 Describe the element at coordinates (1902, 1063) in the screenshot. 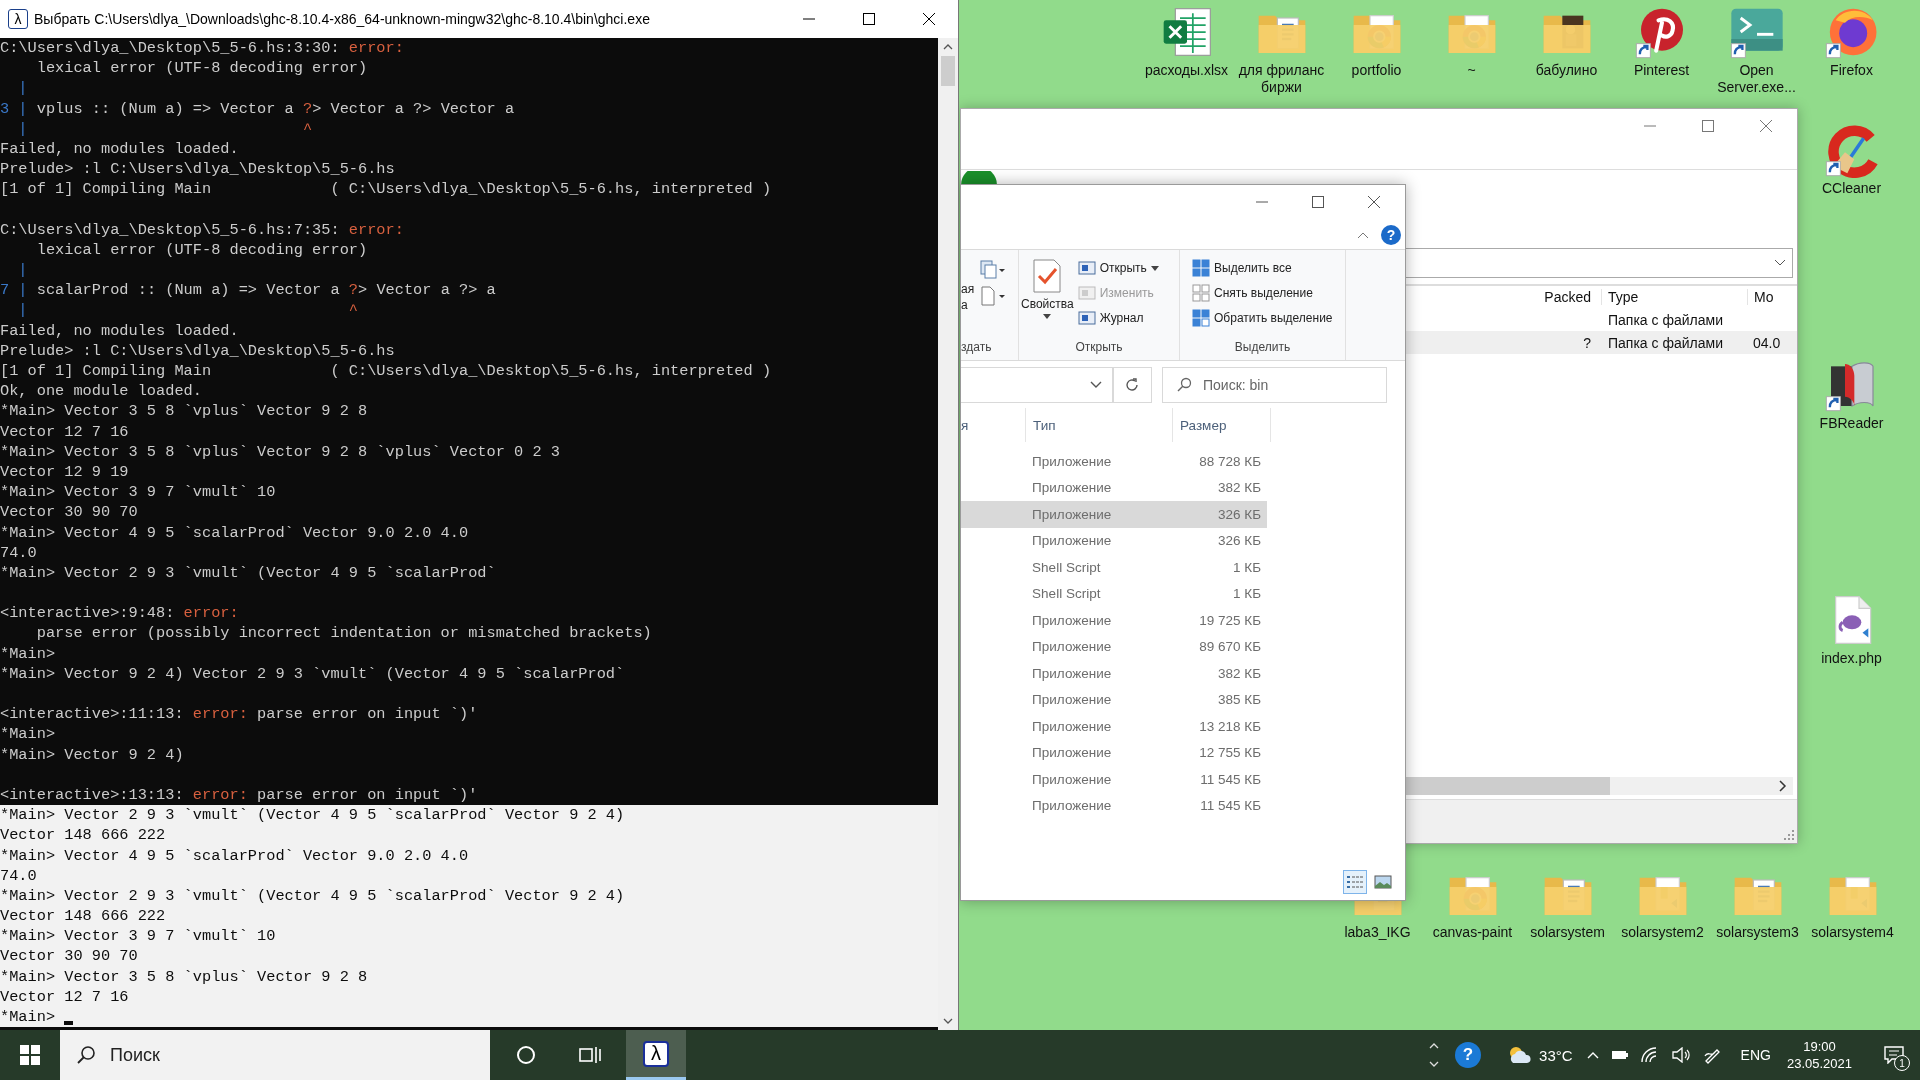

I see `notification-count: 1` at that location.